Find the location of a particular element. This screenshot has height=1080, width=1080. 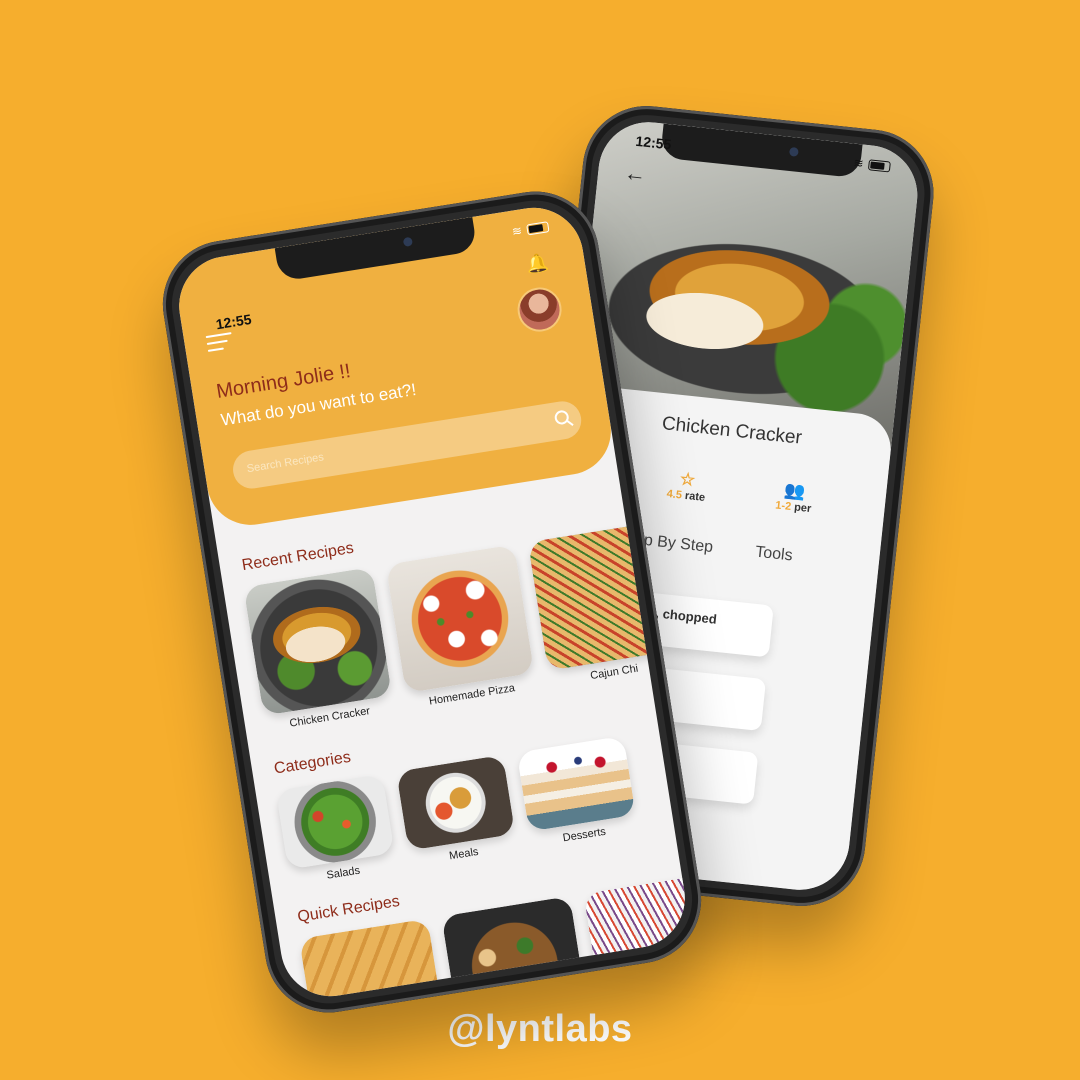

section-title-quick: Quick Recipes is located at coordinates (348, 909).